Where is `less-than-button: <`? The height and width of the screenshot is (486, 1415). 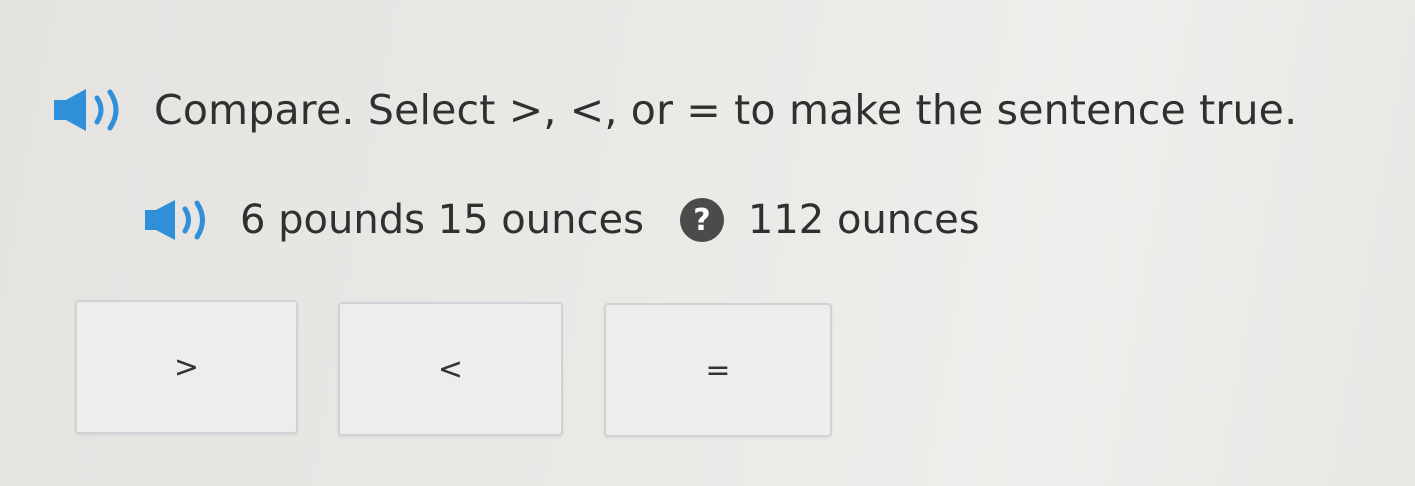
less-than-button: < is located at coordinates (450, 369).